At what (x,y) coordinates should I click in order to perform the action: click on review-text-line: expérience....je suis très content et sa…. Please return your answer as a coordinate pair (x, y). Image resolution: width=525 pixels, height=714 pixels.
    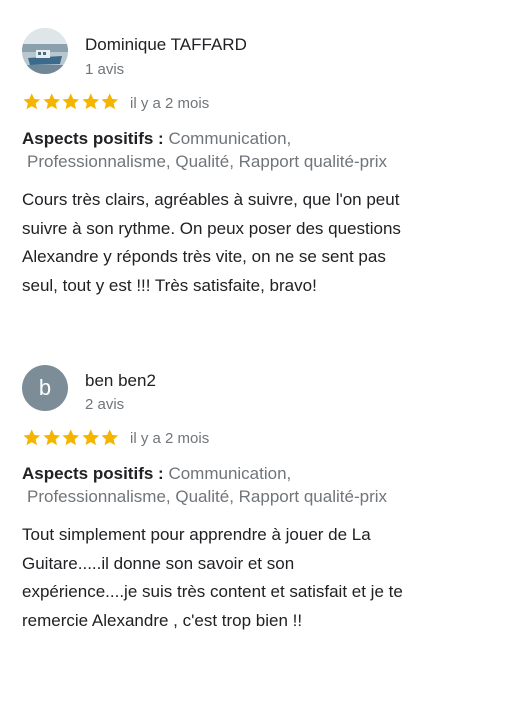
    Looking at the image, I should click on (212, 592).